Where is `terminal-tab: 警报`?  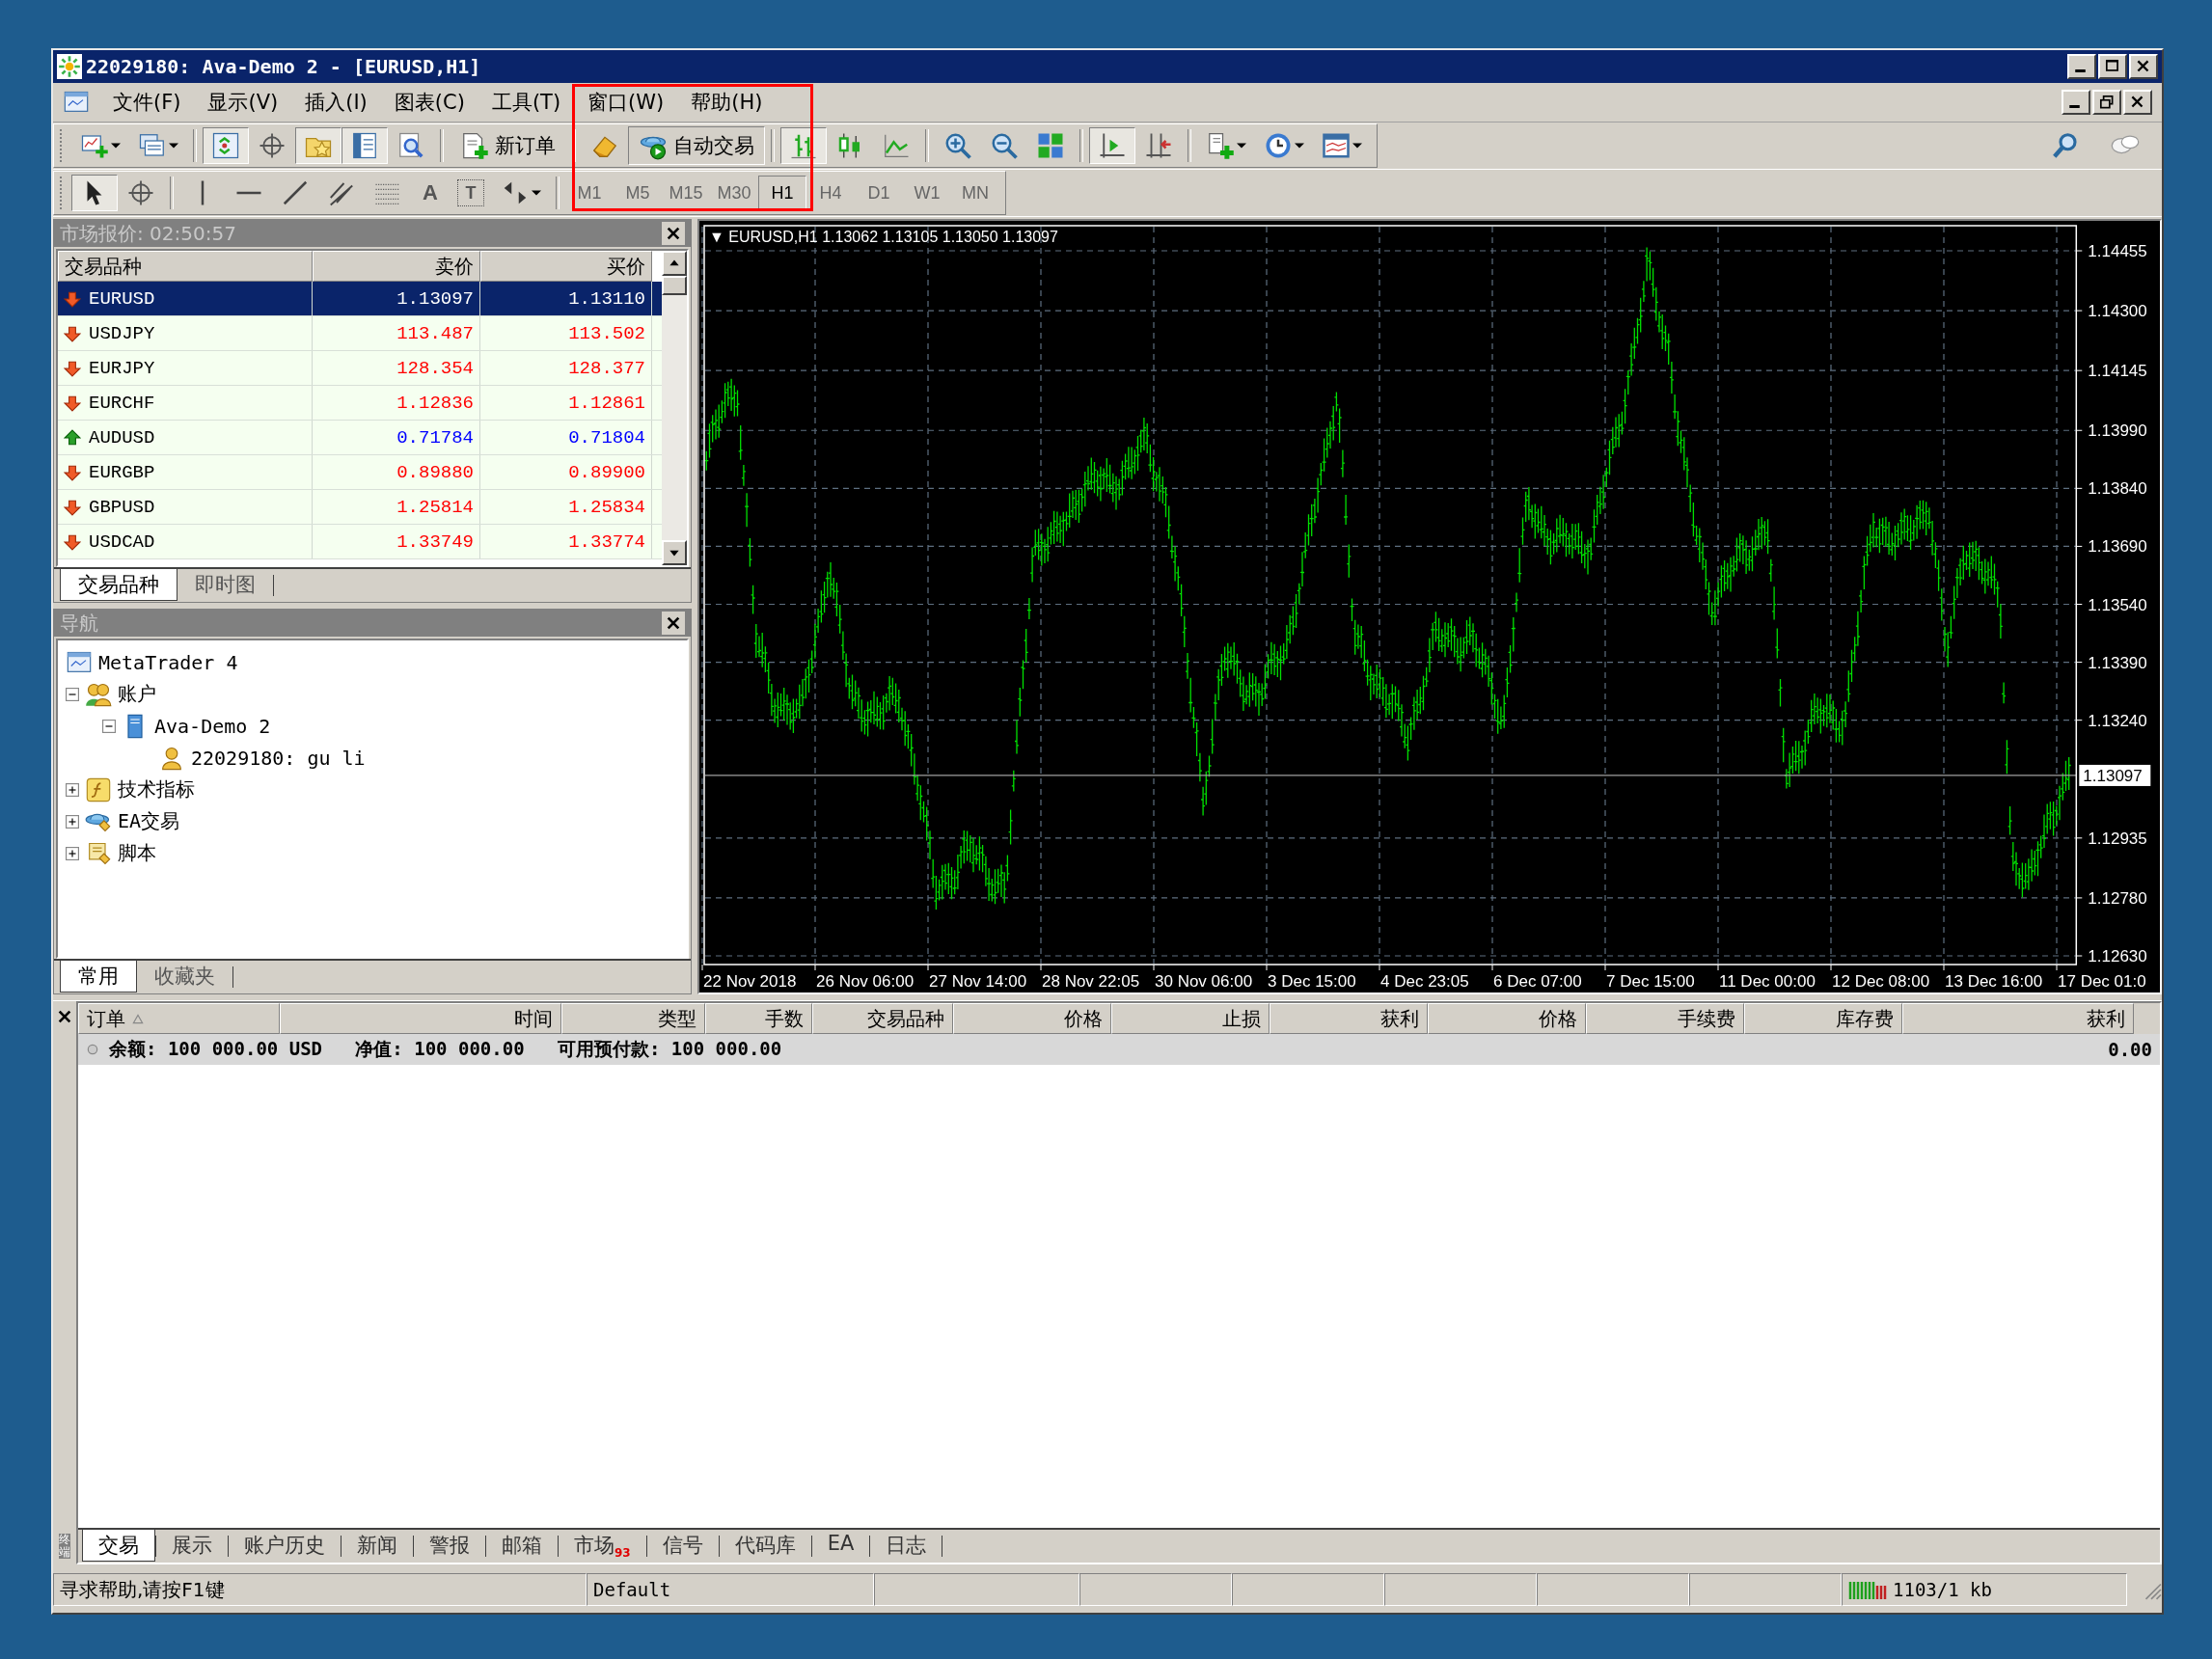
terminal-tab: 警报 is located at coordinates (449, 1545).